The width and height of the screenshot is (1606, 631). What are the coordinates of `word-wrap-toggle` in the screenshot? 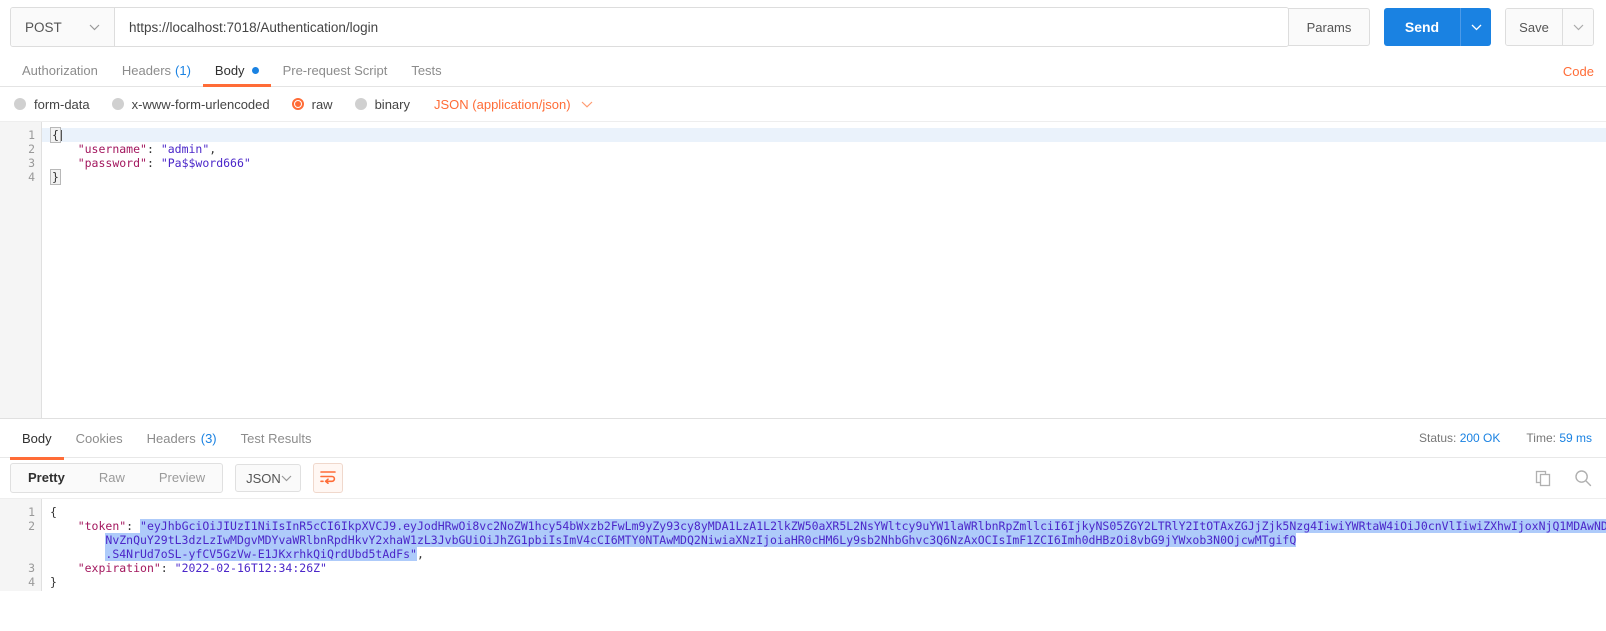 It's located at (328, 478).